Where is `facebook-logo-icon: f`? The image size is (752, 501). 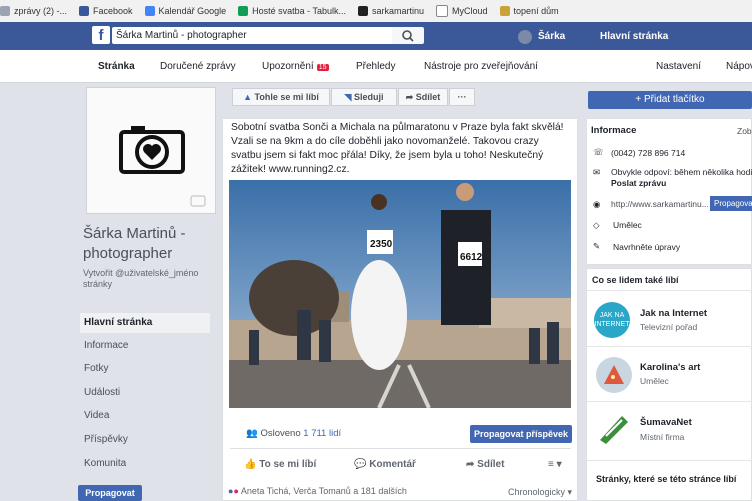 facebook-logo-icon: f is located at coordinates (101, 35).